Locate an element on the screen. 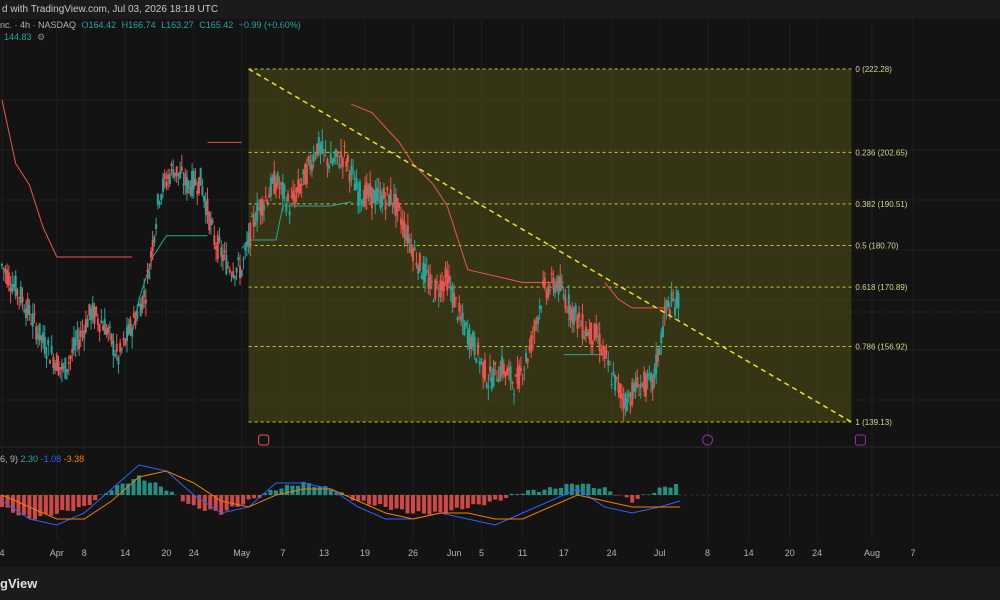 This screenshot has height=600, width=1000. macd-legend: 6, 9) 2.30 -1.08 -3.38 is located at coordinates (42, 459).